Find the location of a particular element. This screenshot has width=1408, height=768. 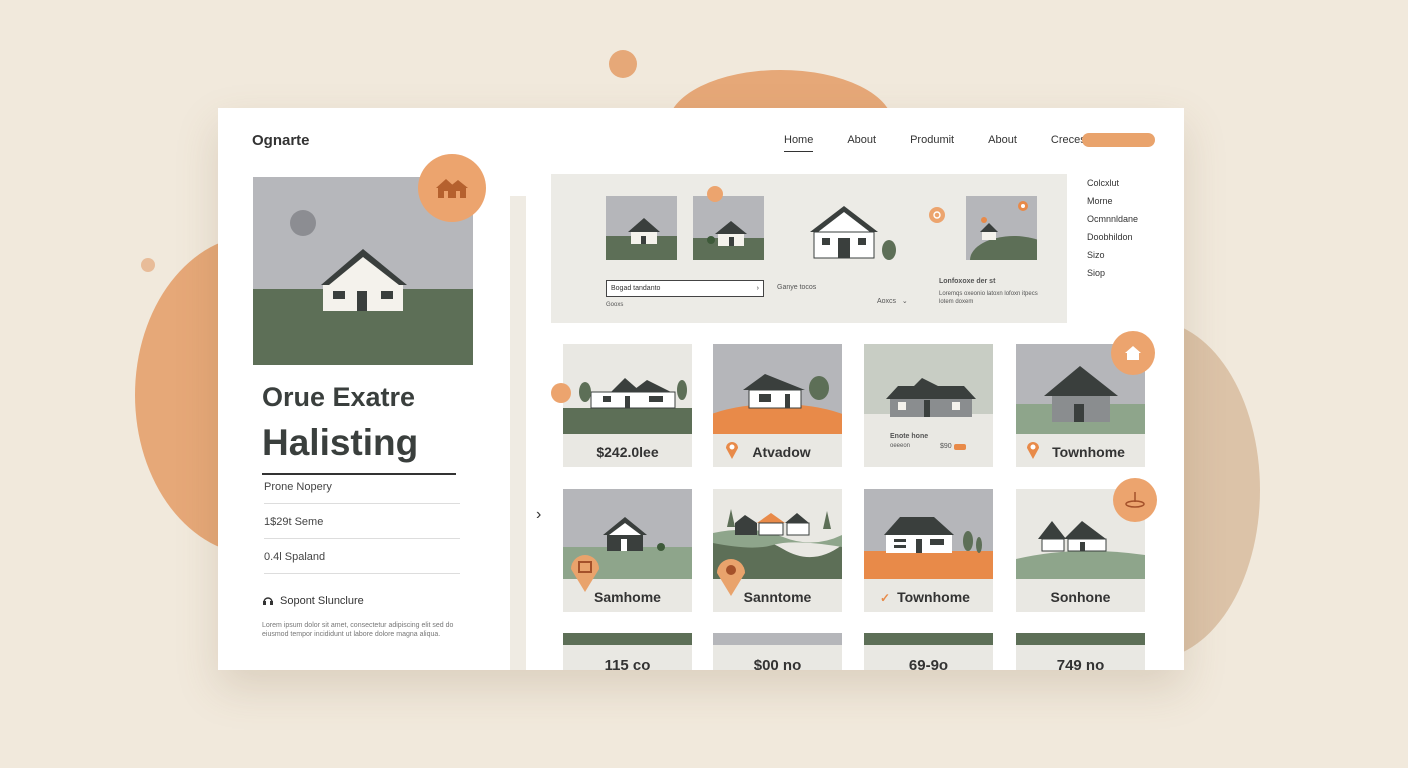

check-icon: ✓ is located at coordinates (885, 598).